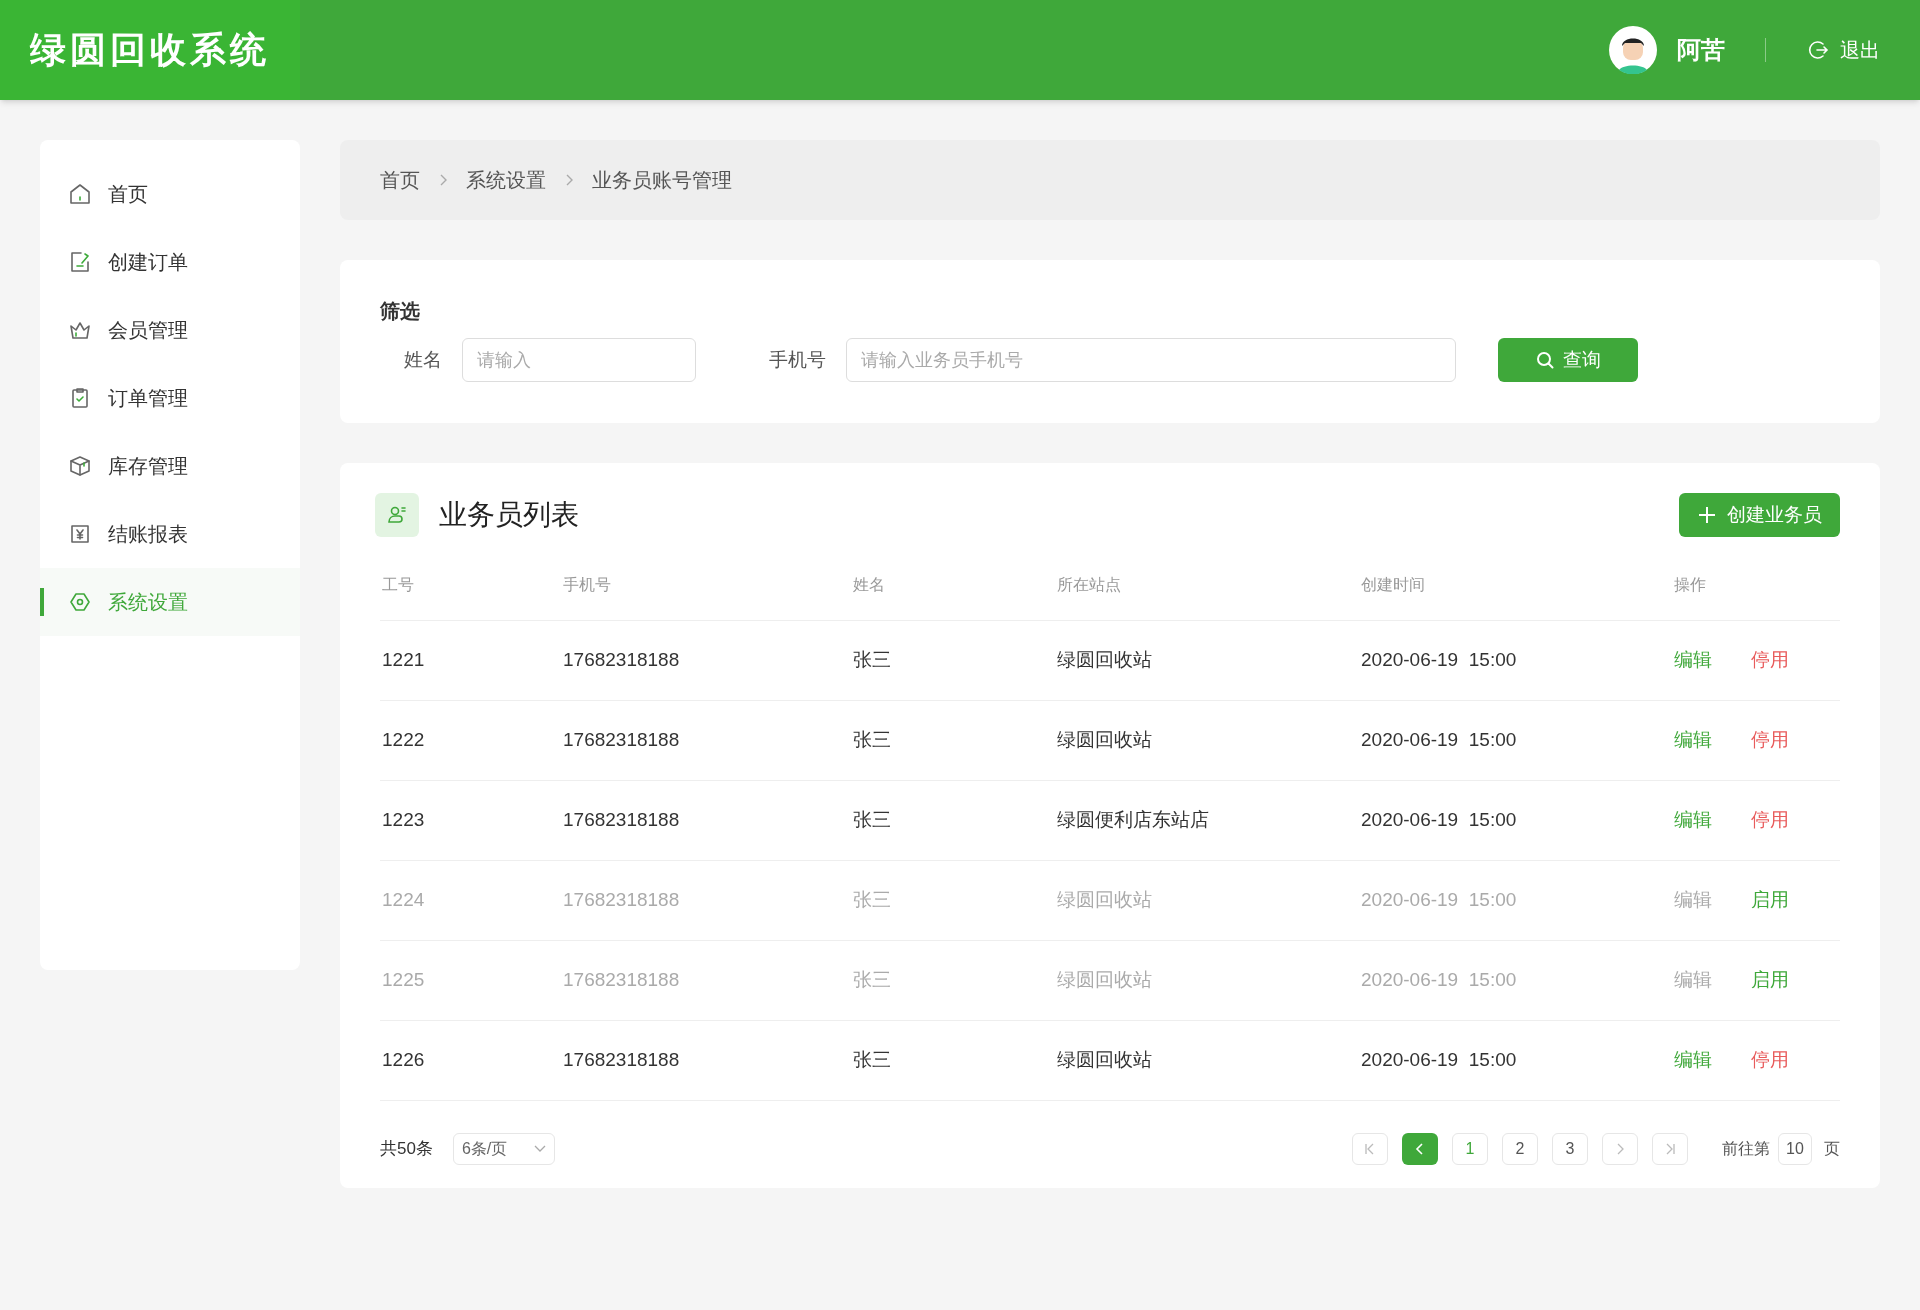  What do you see at coordinates (423, 359) in the screenshot?
I see `field-label: 姓名` at bounding box center [423, 359].